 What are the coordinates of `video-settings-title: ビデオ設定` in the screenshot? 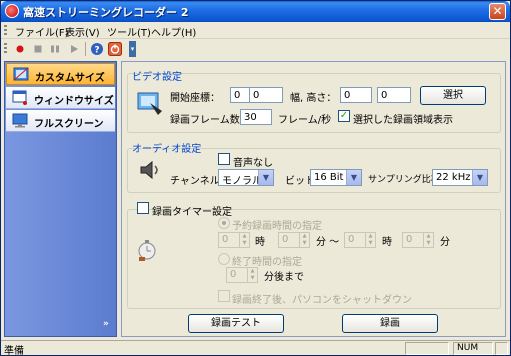 It's located at (157, 77).